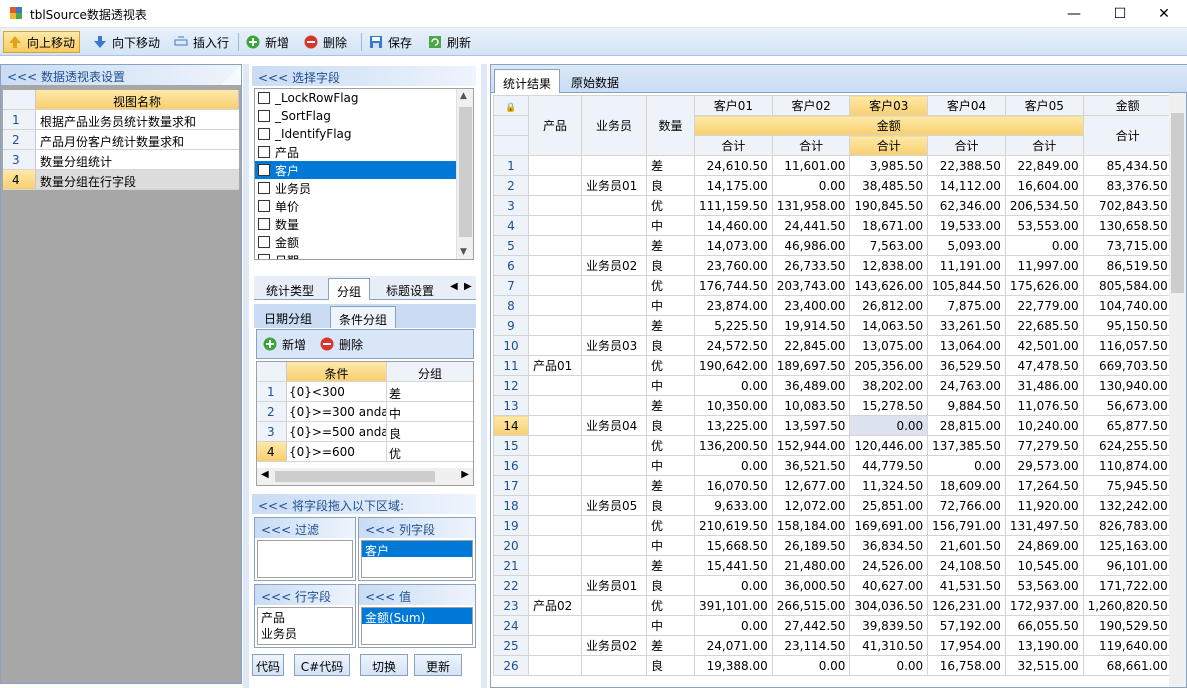 The width and height of the screenshot is (1187, 688). What do you see at coordinates (889, 545) in the screenshot?
I see `value-cell: 36,834.50` at bounding box center [889, 545].